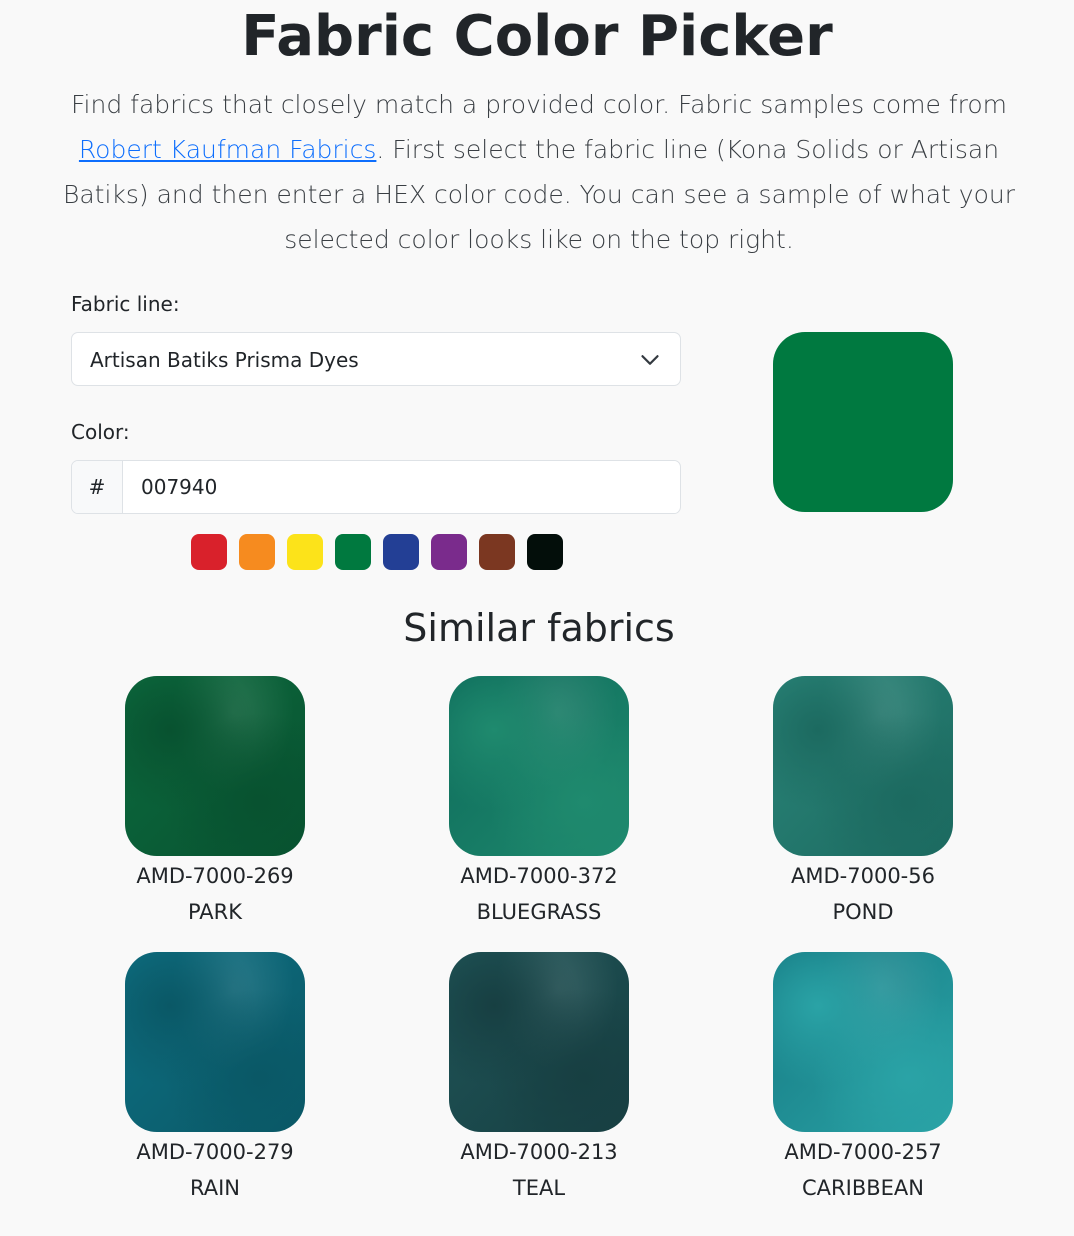 This screenshot has height=1236, width=1074. What do you see at coordinates (863, 876) in the screenshot?
I see `fabric-code: AMD-7000-56` at bounding box center [863, 876].